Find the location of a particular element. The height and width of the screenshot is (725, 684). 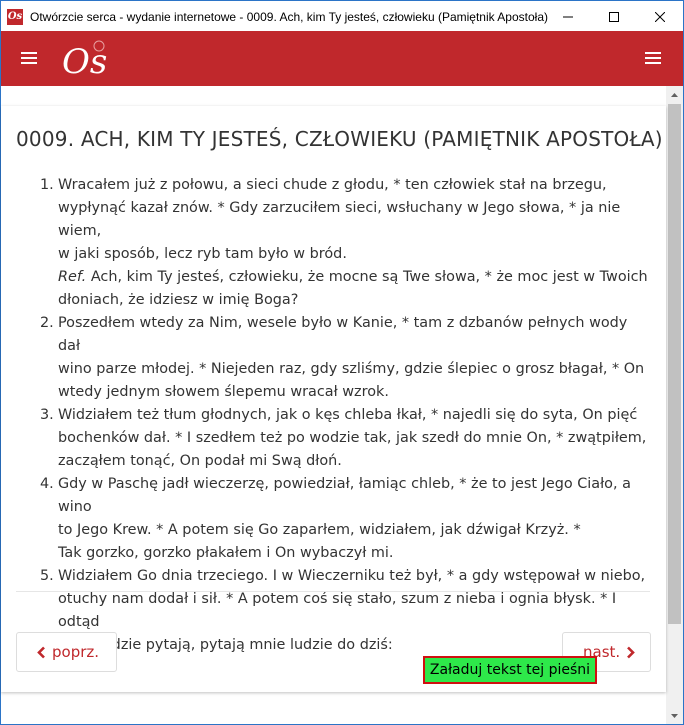

verse-number: 1. is located at coordinates (47, 185).